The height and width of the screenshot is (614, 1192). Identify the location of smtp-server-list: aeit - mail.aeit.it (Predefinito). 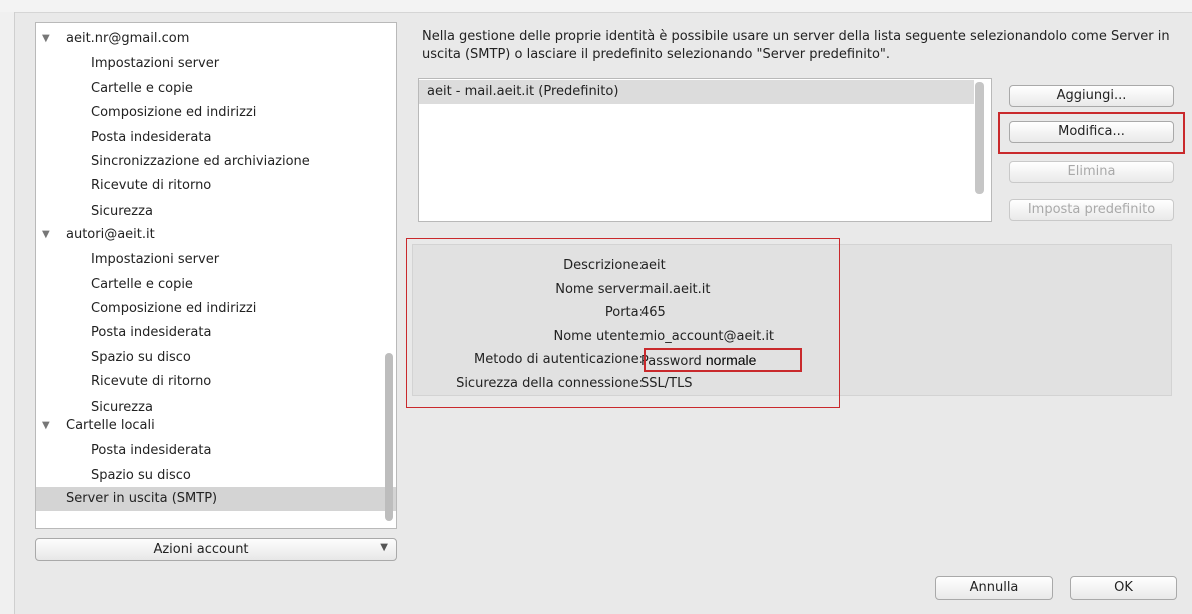
(705, 150).